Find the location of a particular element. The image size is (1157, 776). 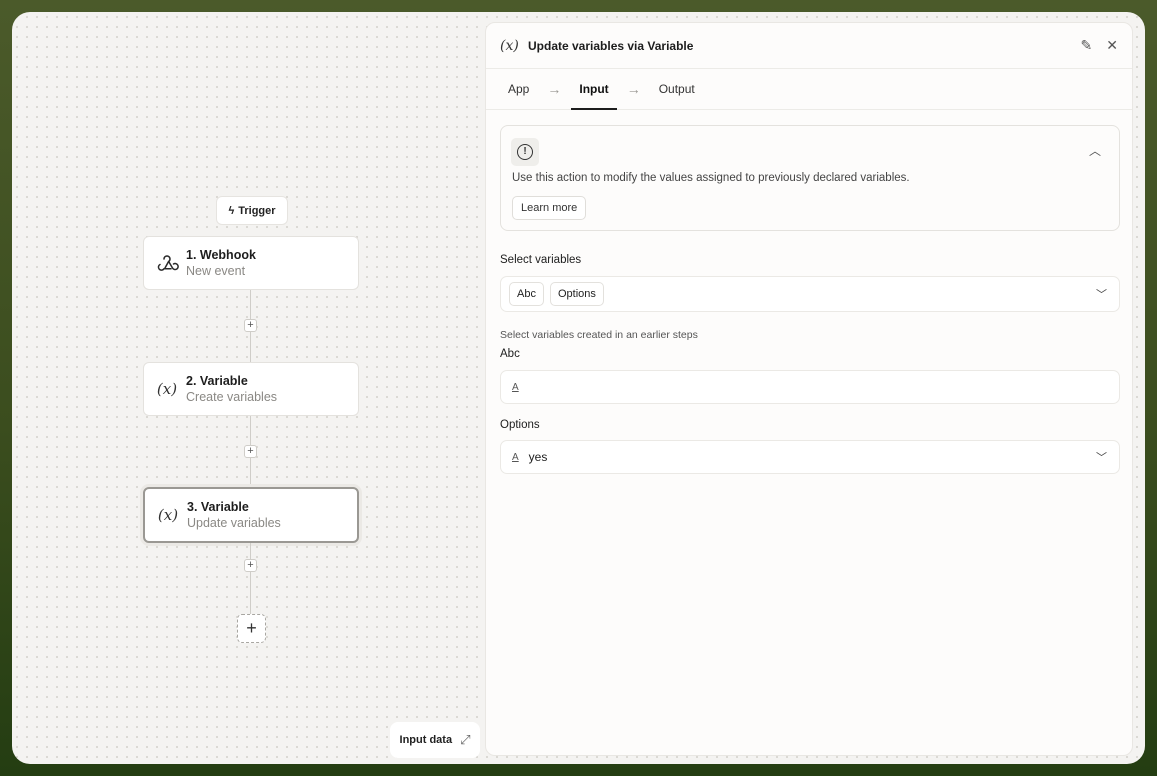

node-subtitle: New event is located at coordinates (216, 270).